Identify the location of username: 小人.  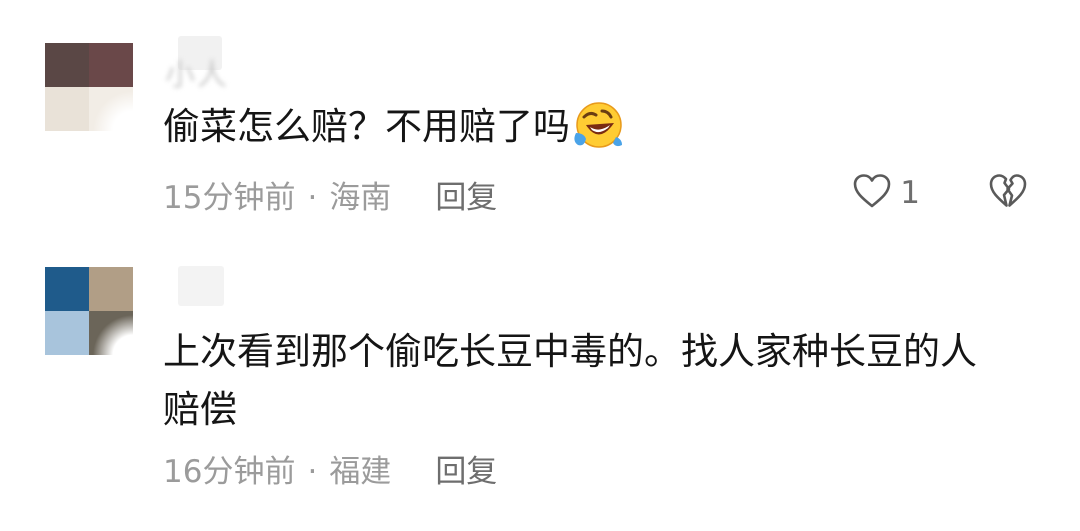
(197, 72).